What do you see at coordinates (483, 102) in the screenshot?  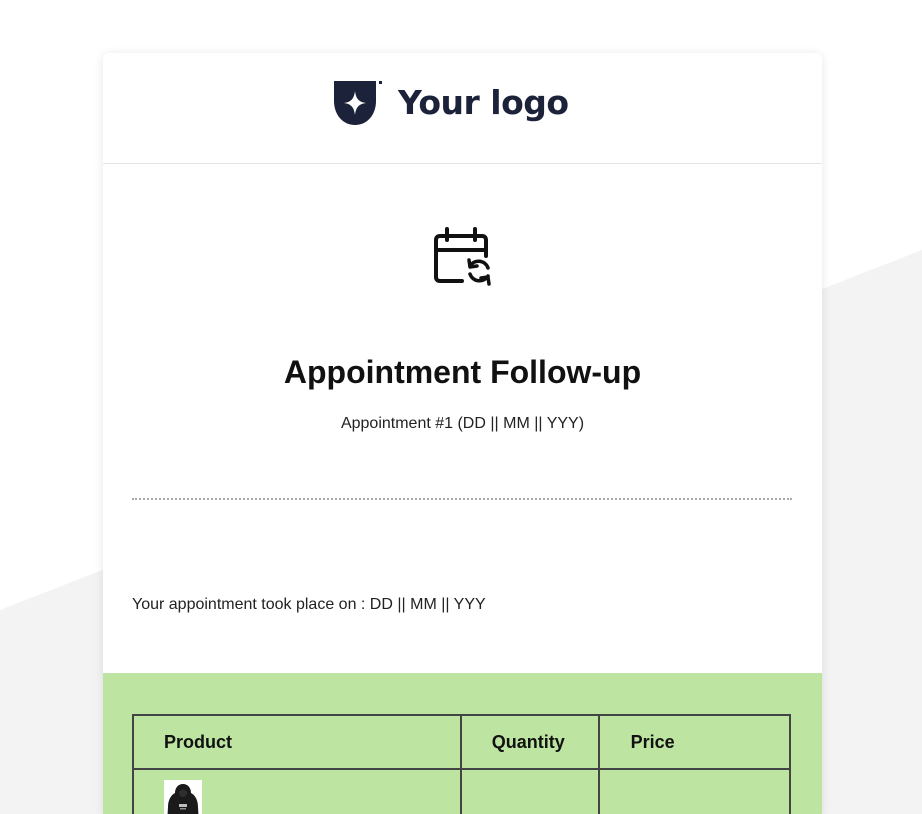 I see `logo-text: Your logo` at bounding box center [483, 102].